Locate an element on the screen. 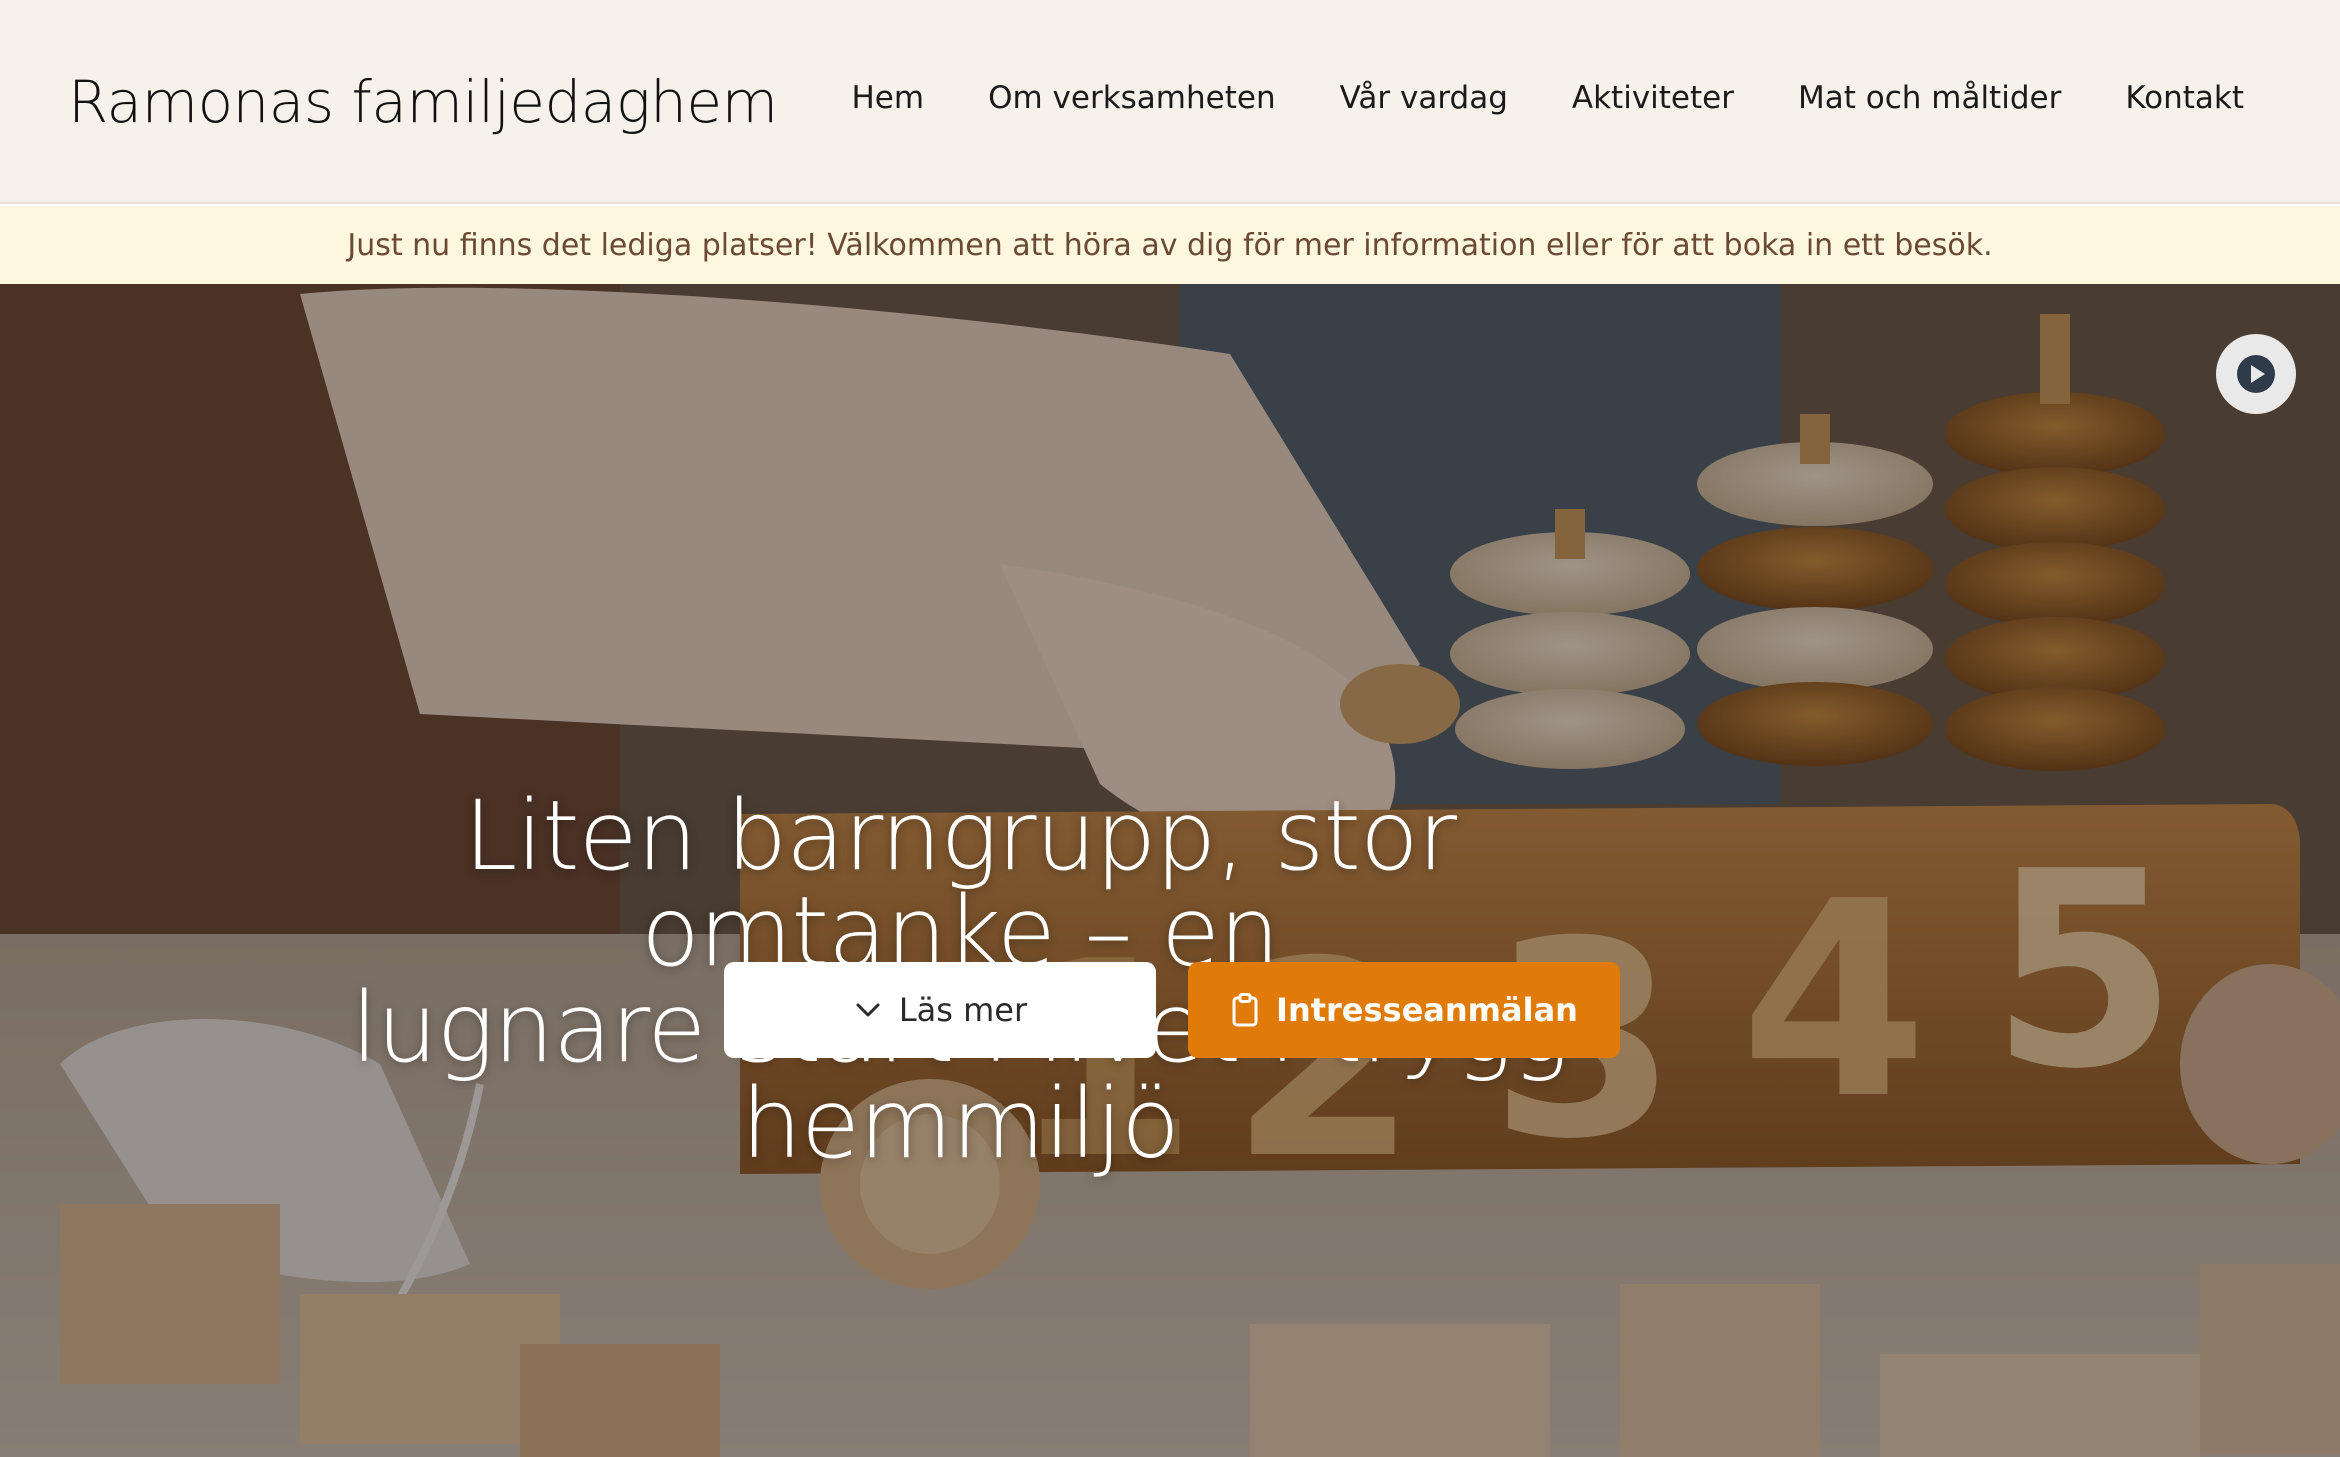 This screenshot has height=1457, width=2340. nav-item-hem: Hem is located at coordinates (887, 98).